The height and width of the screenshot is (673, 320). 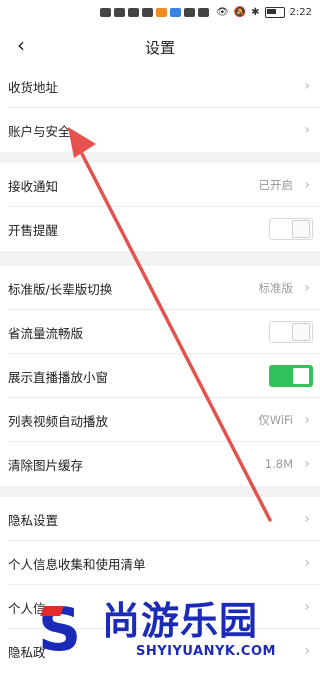 What do you see at coordinates (276, 288) in the screenshot?
I see `settings-row-value: 标准版` at bounding box center [276, 288].